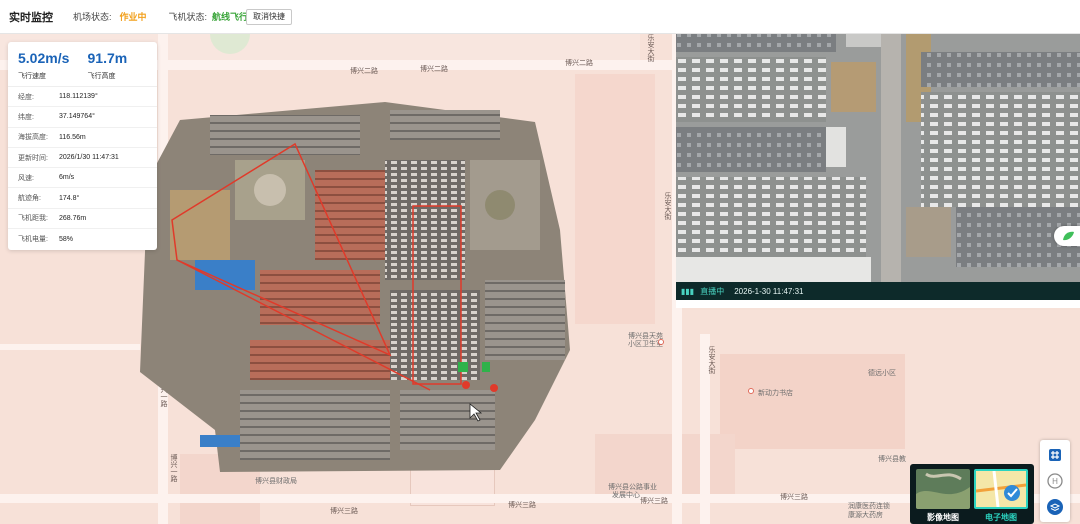 The image size is (1080, 524). I want to click on vector-layer-label: 电子地图, so click(1001, 517).